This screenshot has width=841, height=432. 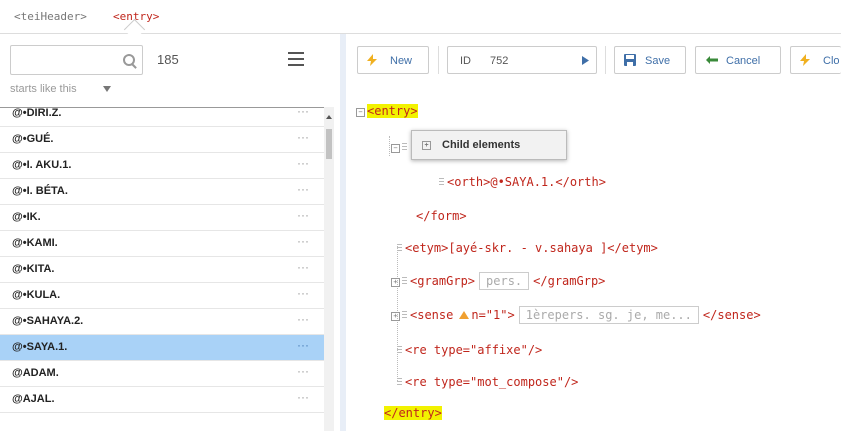 What do you see at coordinates (743, 61) in the screenshot?
I see `cancel-button-label: Cancel` at bounding box center [743, 61].